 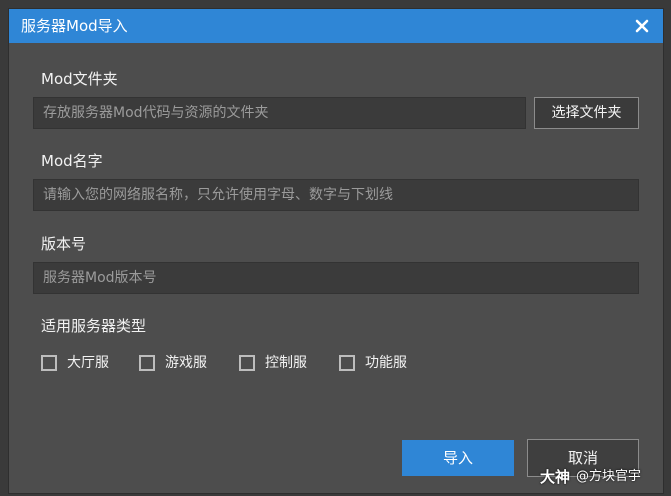 I want to click on watermark: 大神 @方块官宇, so click(x=590, y=477).